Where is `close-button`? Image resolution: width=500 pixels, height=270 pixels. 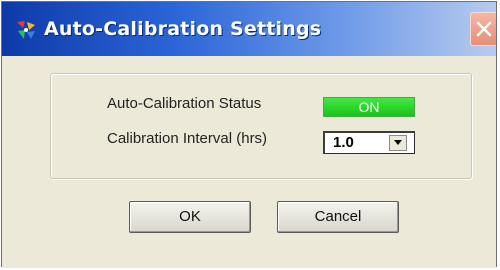
close-button is located at coordinates (483, 29).